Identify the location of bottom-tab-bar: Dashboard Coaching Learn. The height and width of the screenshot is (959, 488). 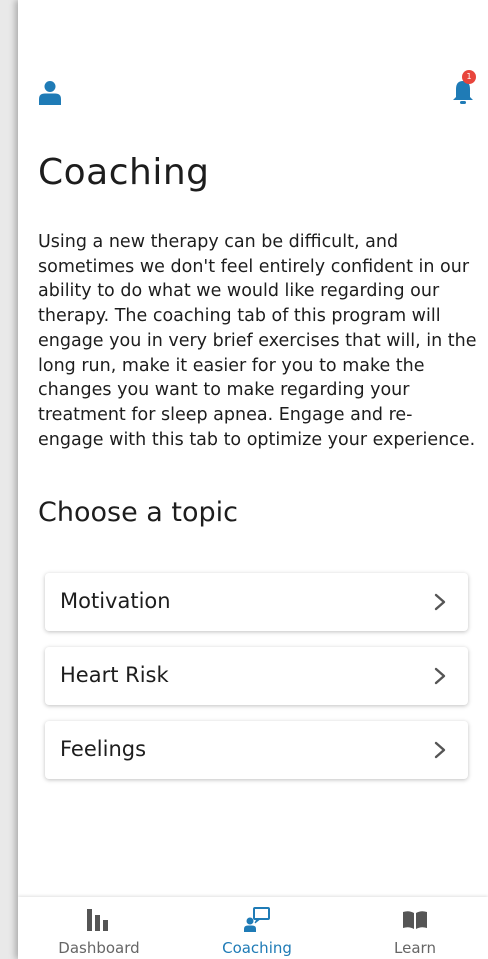
(253, 928).